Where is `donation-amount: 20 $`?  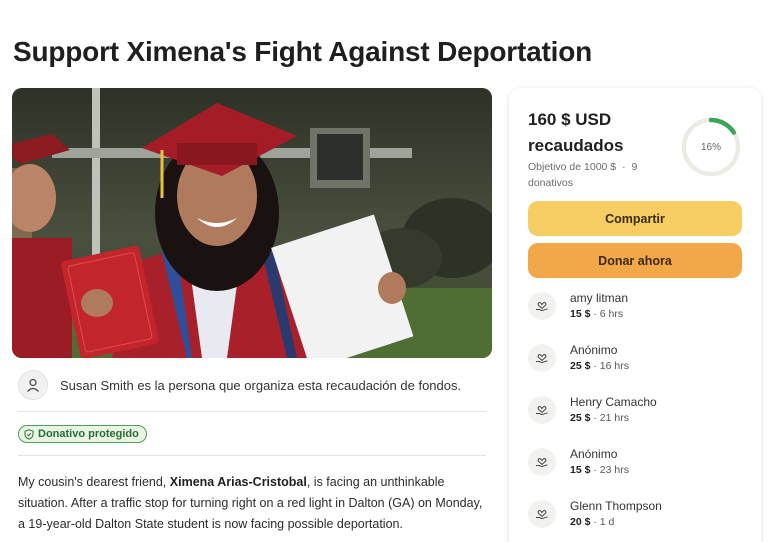 donation-amount: 20 $ is located at coordinates (580, 522).